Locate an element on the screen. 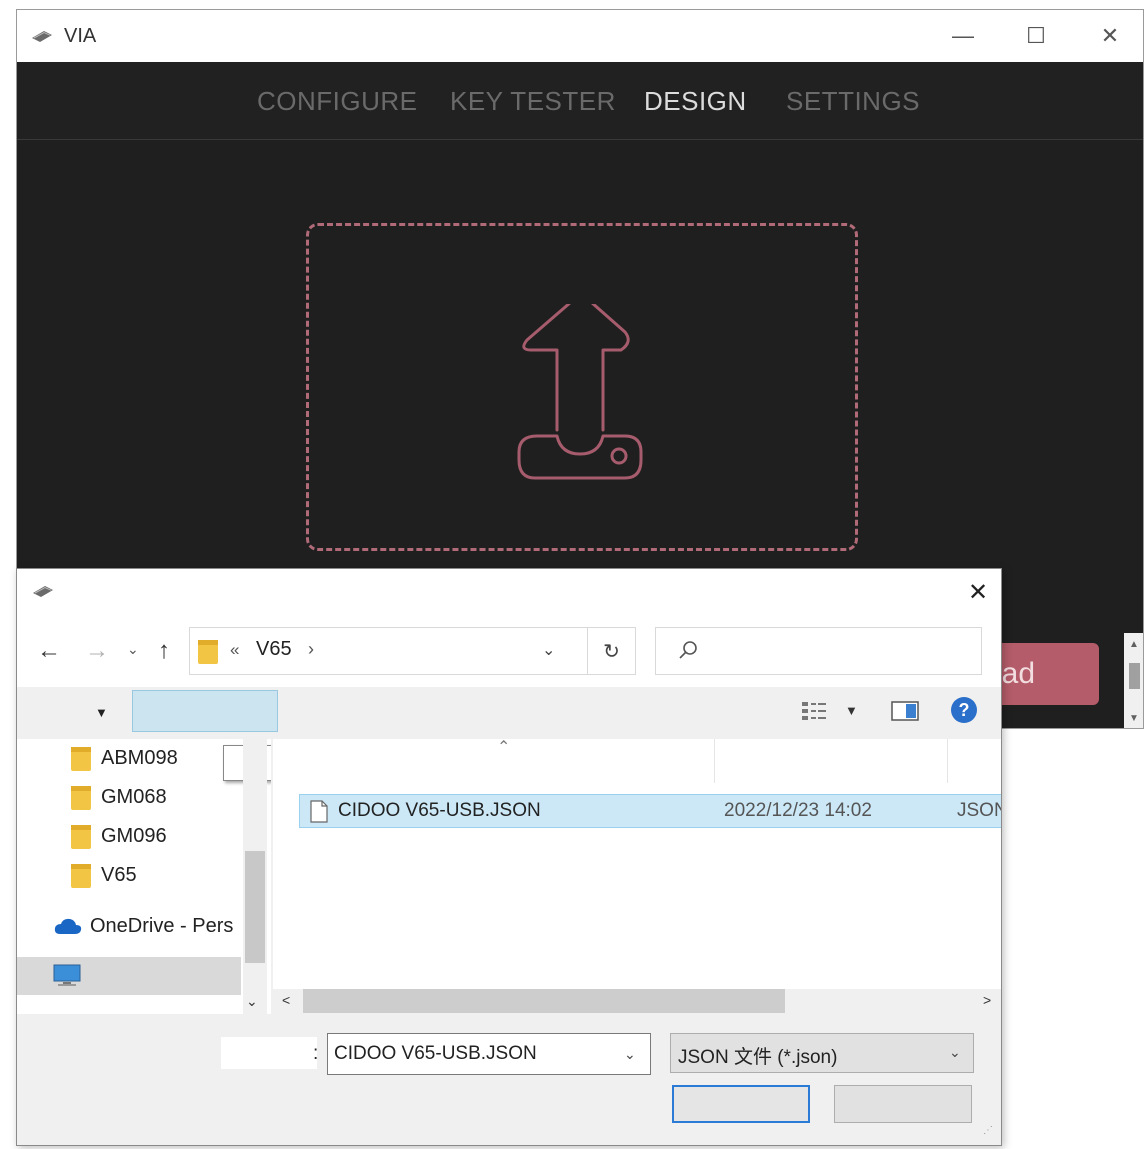  view-options-icon is located at coordinates (816, 713).